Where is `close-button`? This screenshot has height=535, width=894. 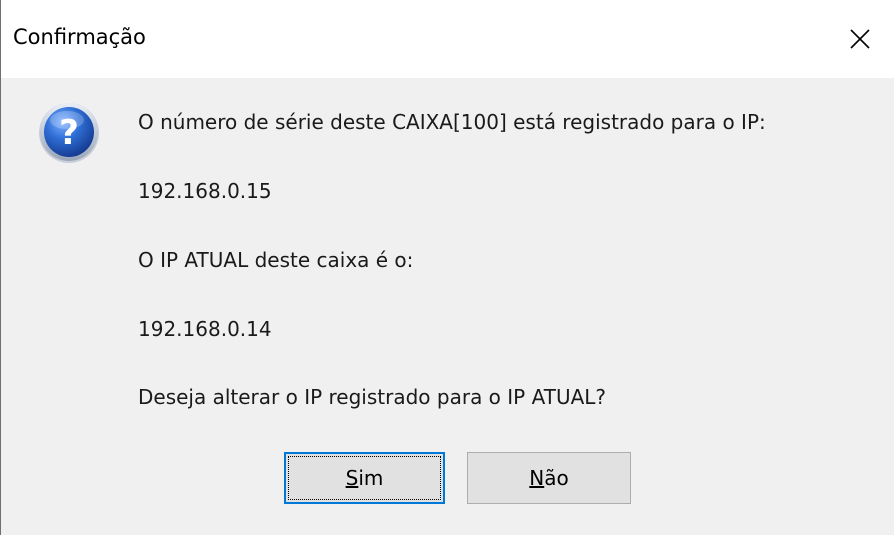 close-button is located at coordinates (860, 39).